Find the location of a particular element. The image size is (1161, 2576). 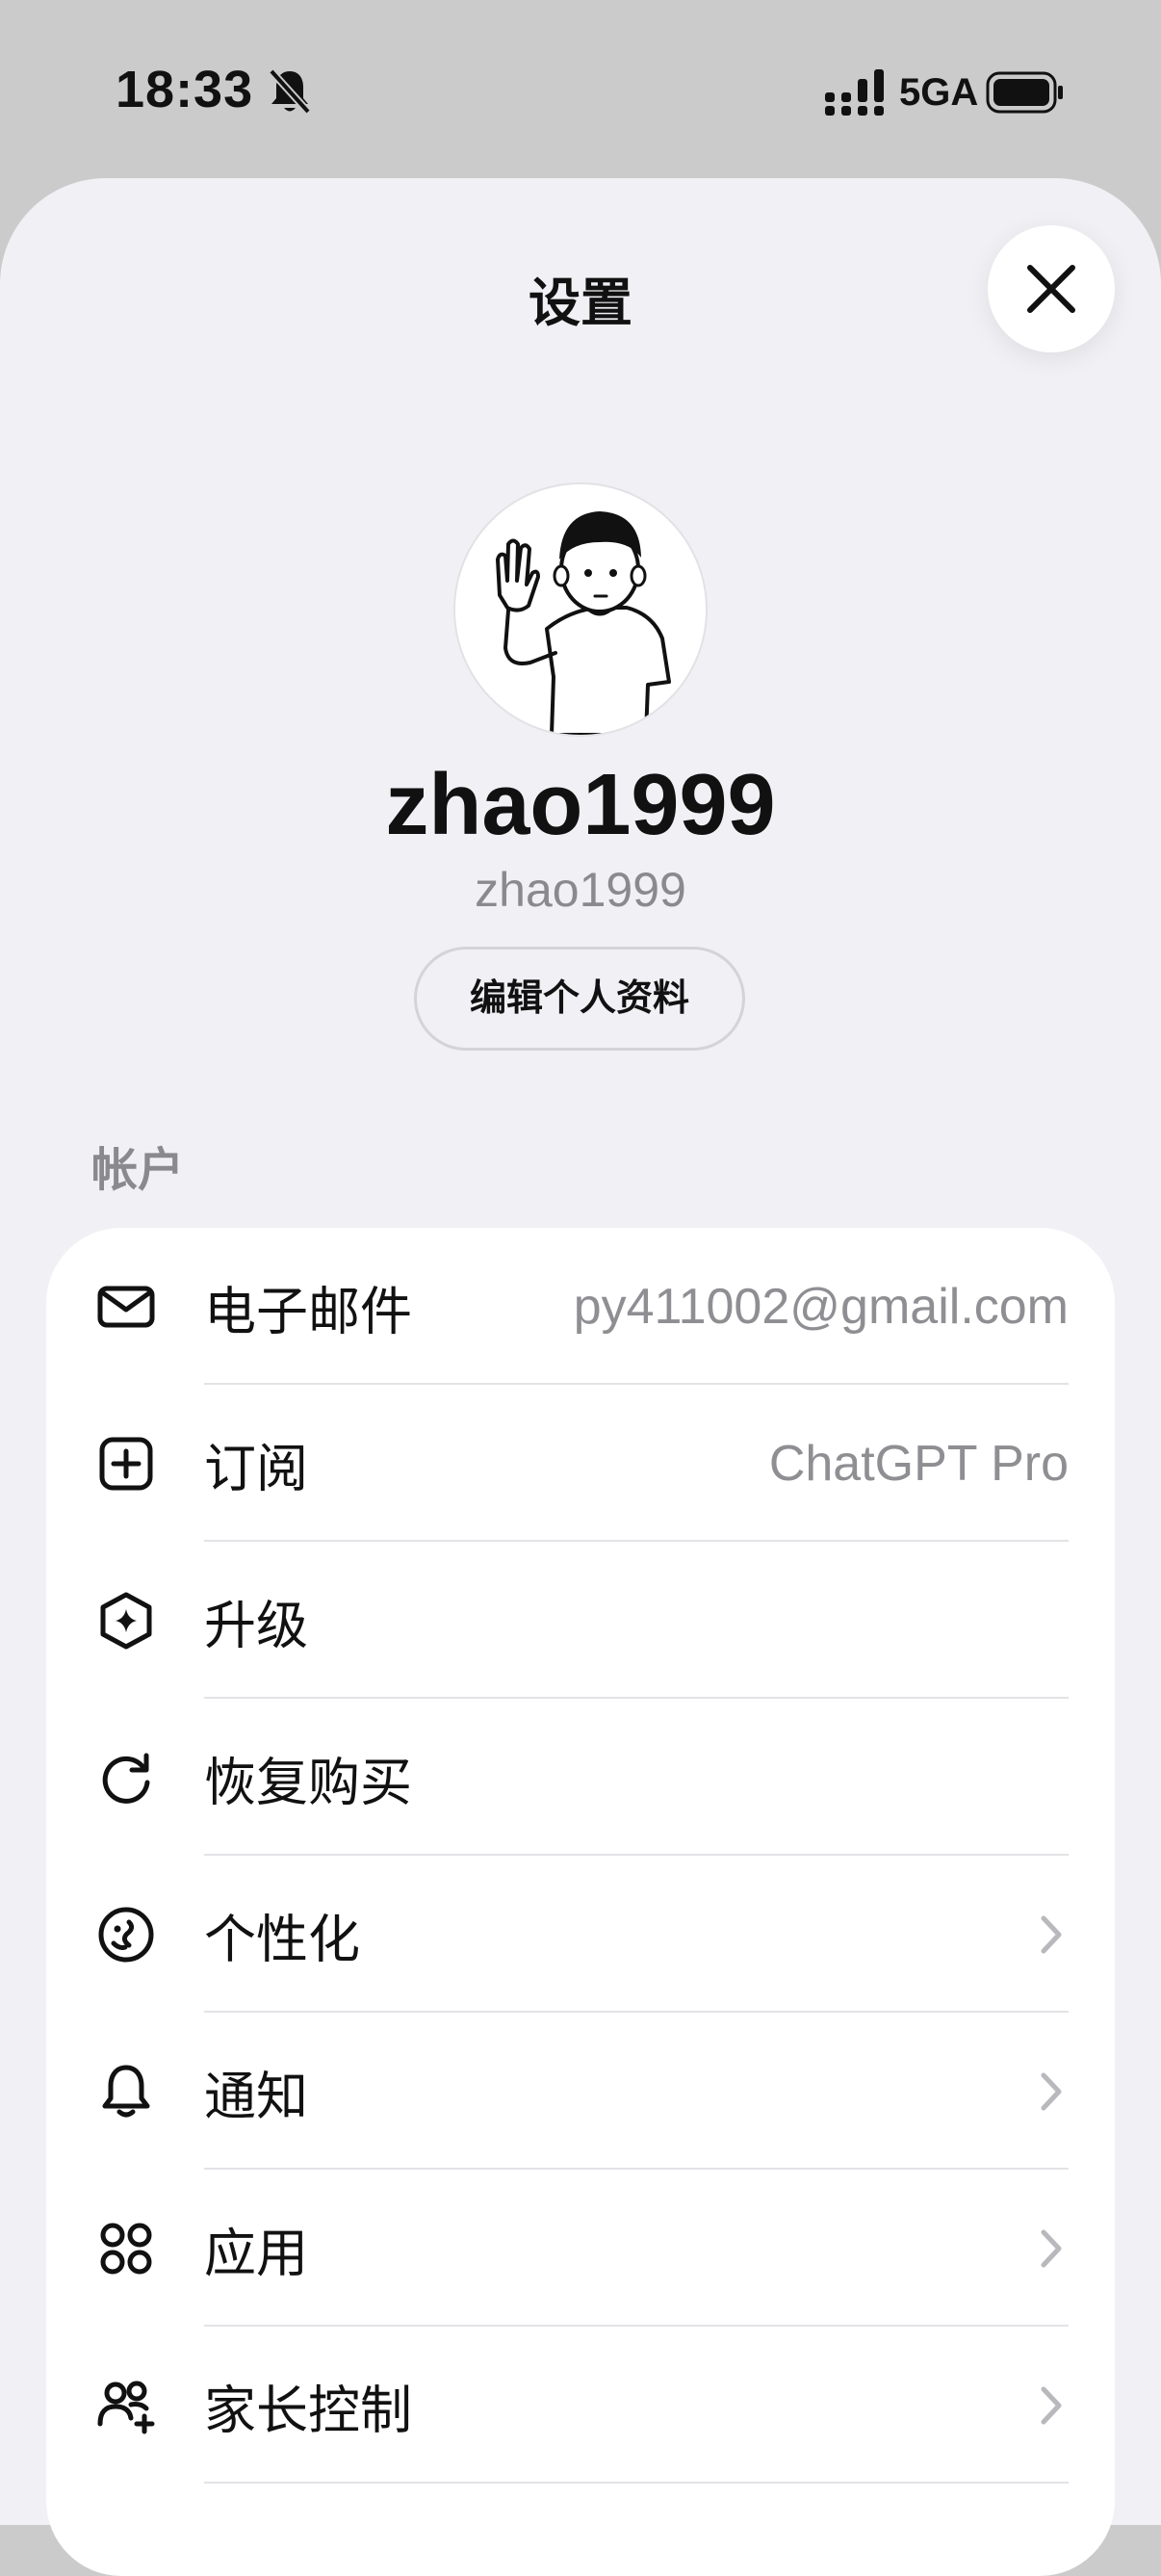

row-divider is located at coordinates (637, 2483).